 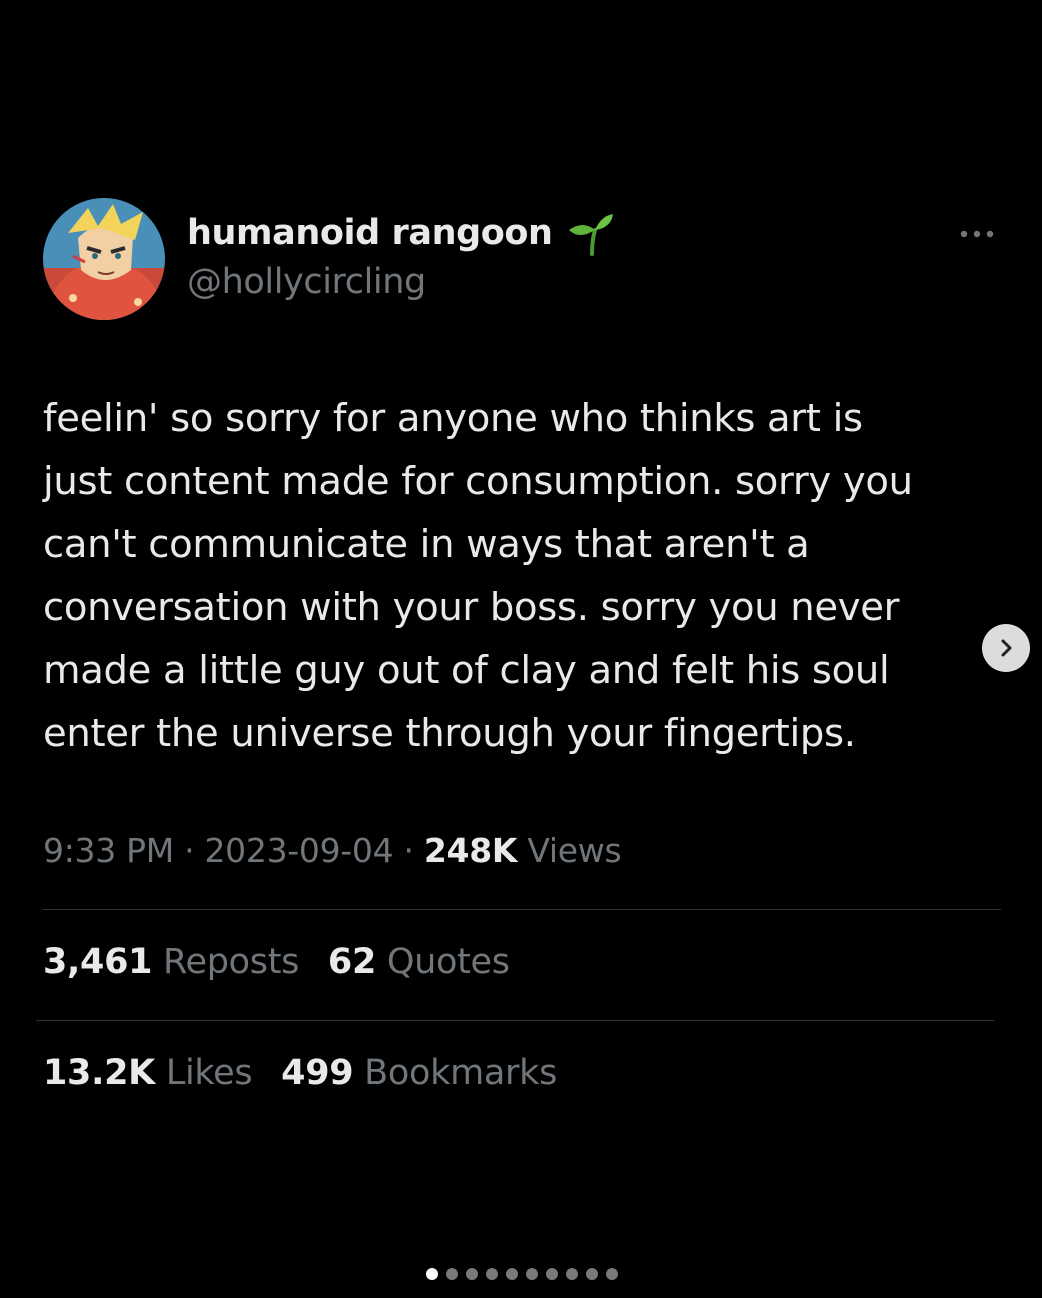 I want to click on stats-row-likes: 13.2K Likes 499 Bookmarks, so click(x=309, y=1073).